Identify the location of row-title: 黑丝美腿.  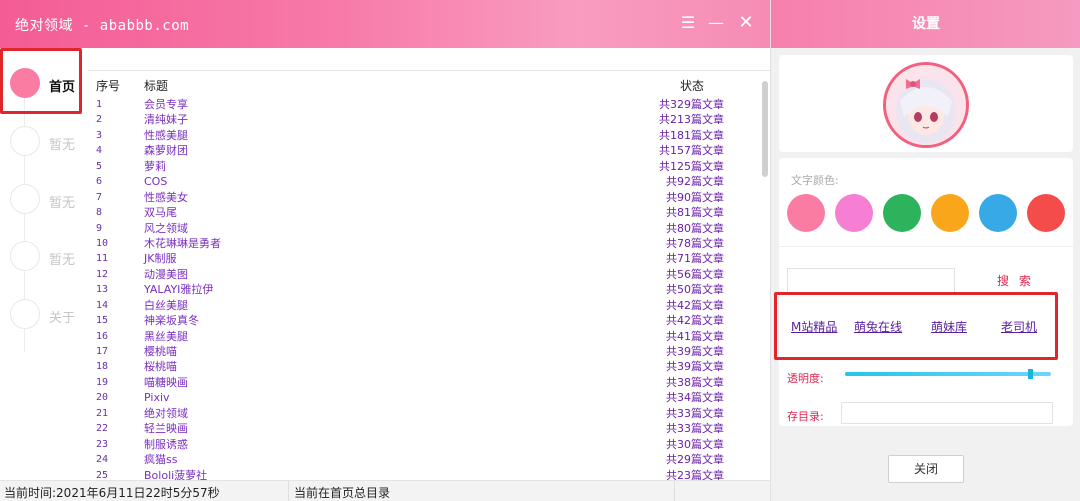
(166, 336).